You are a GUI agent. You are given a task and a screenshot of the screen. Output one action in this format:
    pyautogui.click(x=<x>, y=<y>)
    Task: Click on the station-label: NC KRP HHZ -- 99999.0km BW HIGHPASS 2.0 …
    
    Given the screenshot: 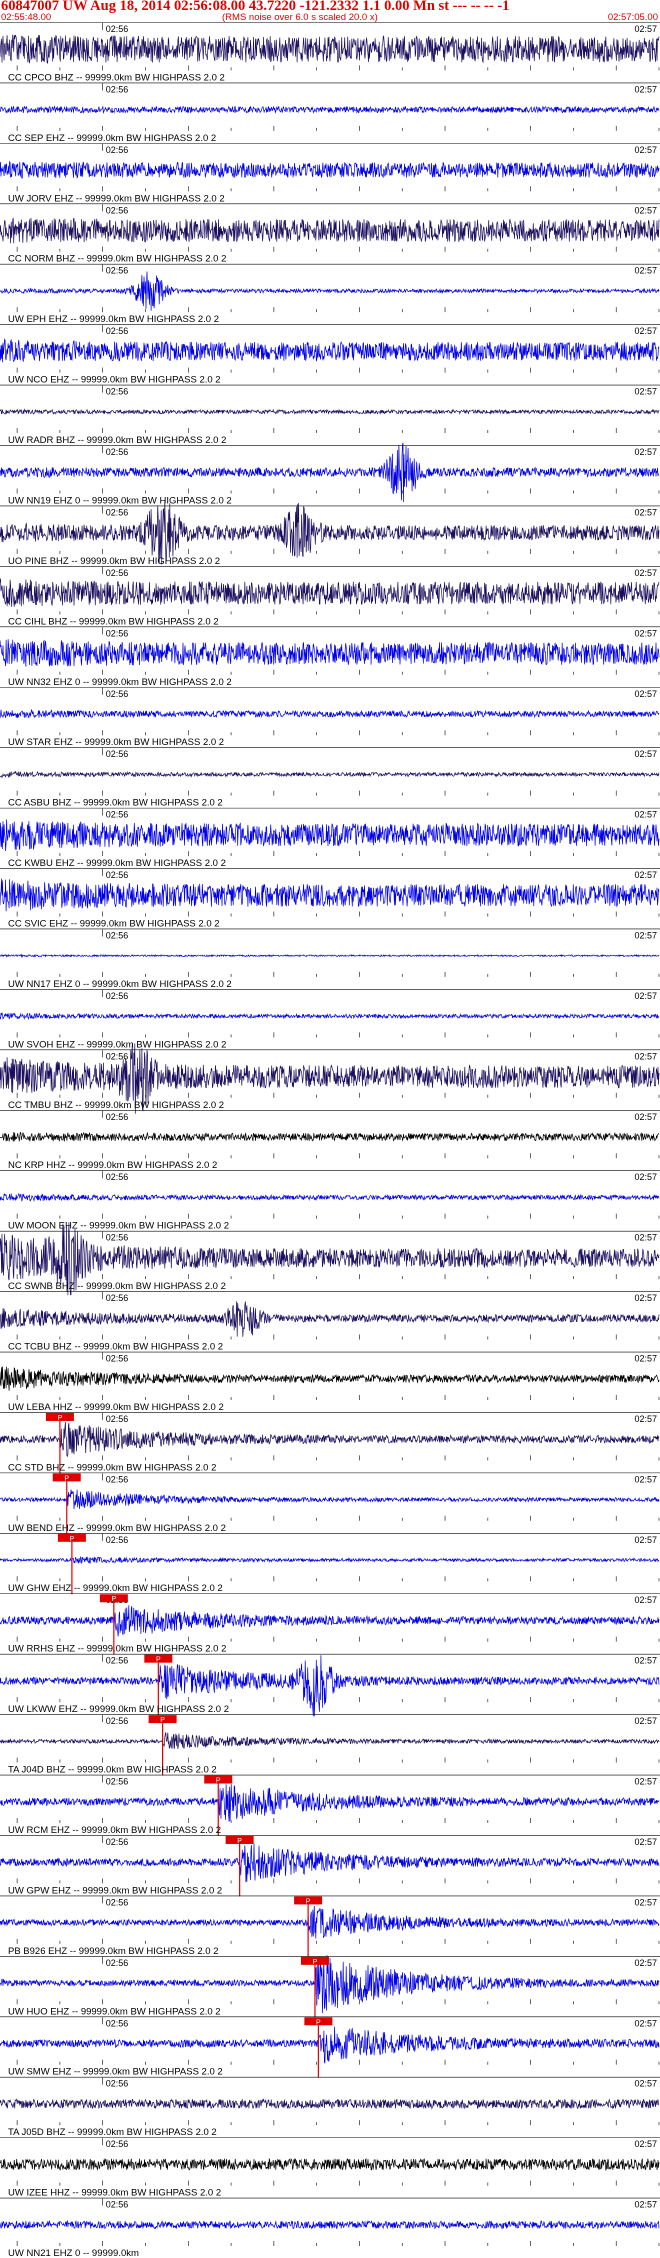 What is the action you would take?
    pyautogui.click(x=112, y=1165)
    